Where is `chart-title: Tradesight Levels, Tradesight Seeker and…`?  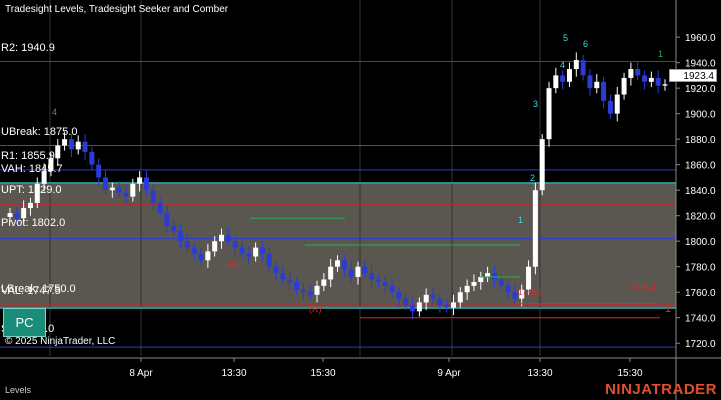
chart-title: Tradesight Levels, Tradesight Seeker and… is located at coordinates (117, 9).